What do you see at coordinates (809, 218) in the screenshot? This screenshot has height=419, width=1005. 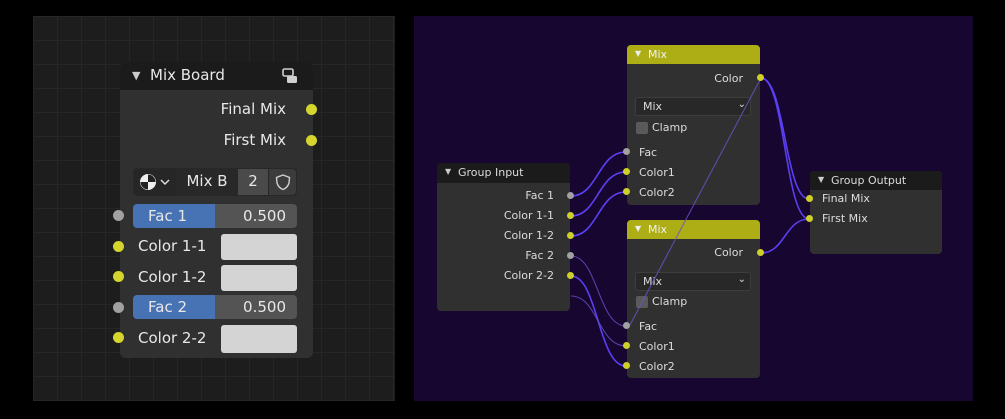 I see `input-socket-first-mix` at bounding box center [809, 218].